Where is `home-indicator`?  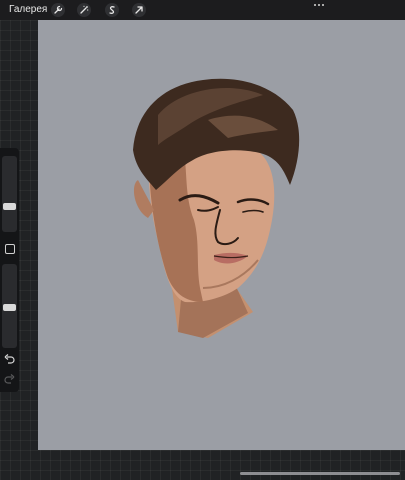 home-indicator is located at coordinates (320, 473).